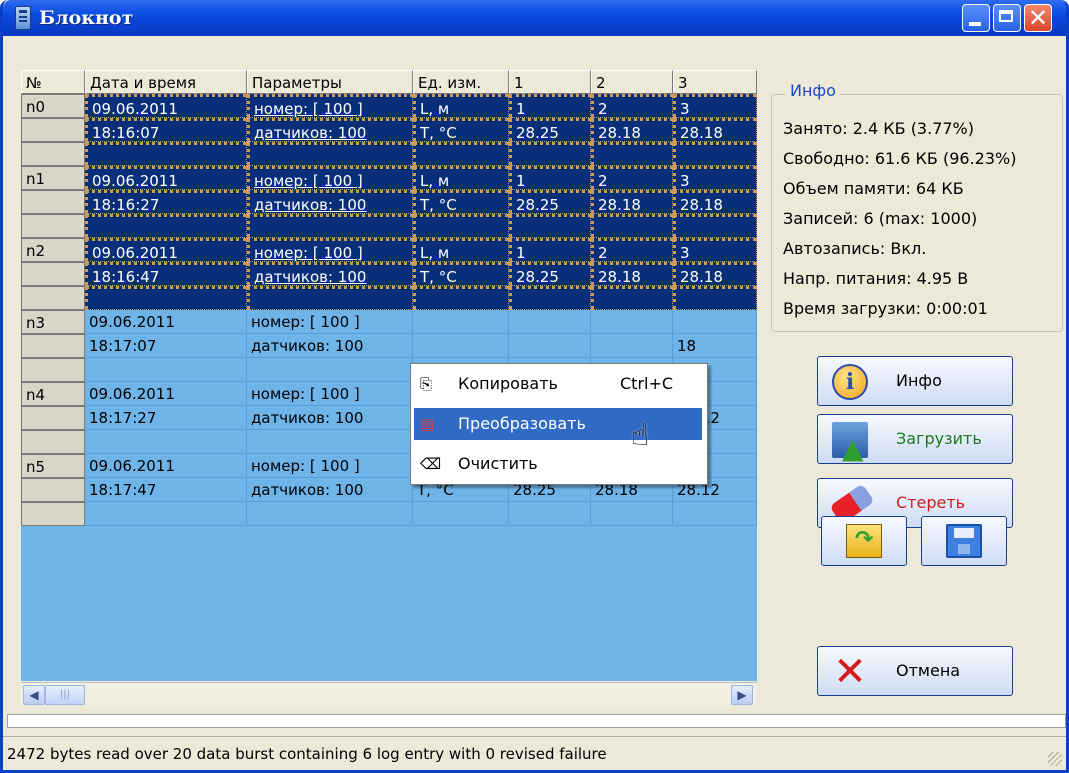  I want to click on table-row: n3 09.06.2011 номер: [ 100 ], so click(389, 322).